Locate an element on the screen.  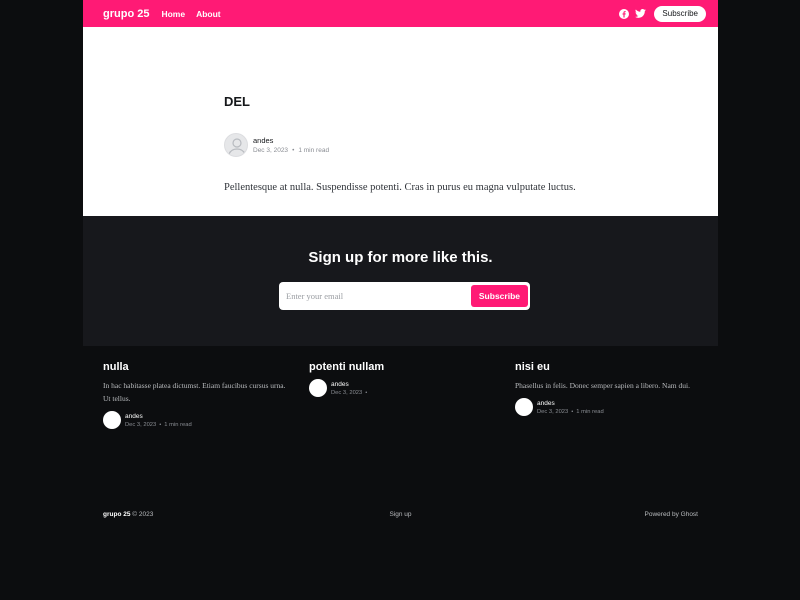
site-footer: grupo 25 © 2023 Sign up Powered by Ghost is located at coordinates (400, 514).